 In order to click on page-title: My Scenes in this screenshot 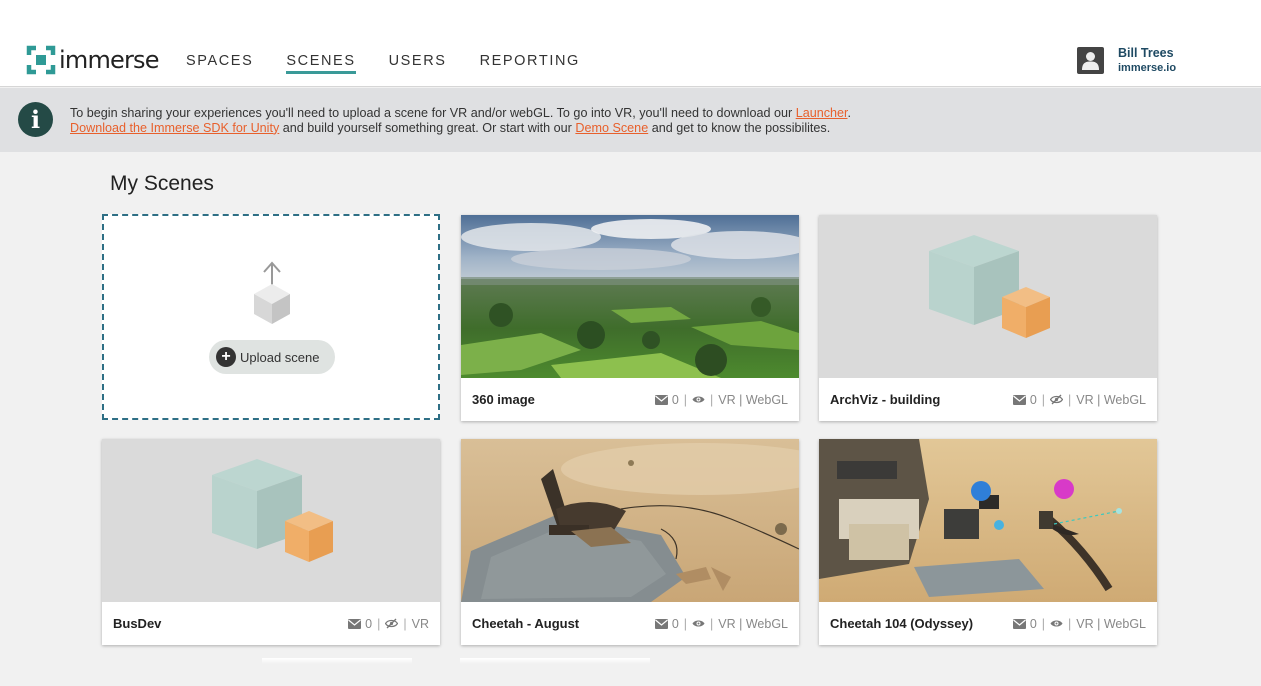, I will do `click(162, 183)`.